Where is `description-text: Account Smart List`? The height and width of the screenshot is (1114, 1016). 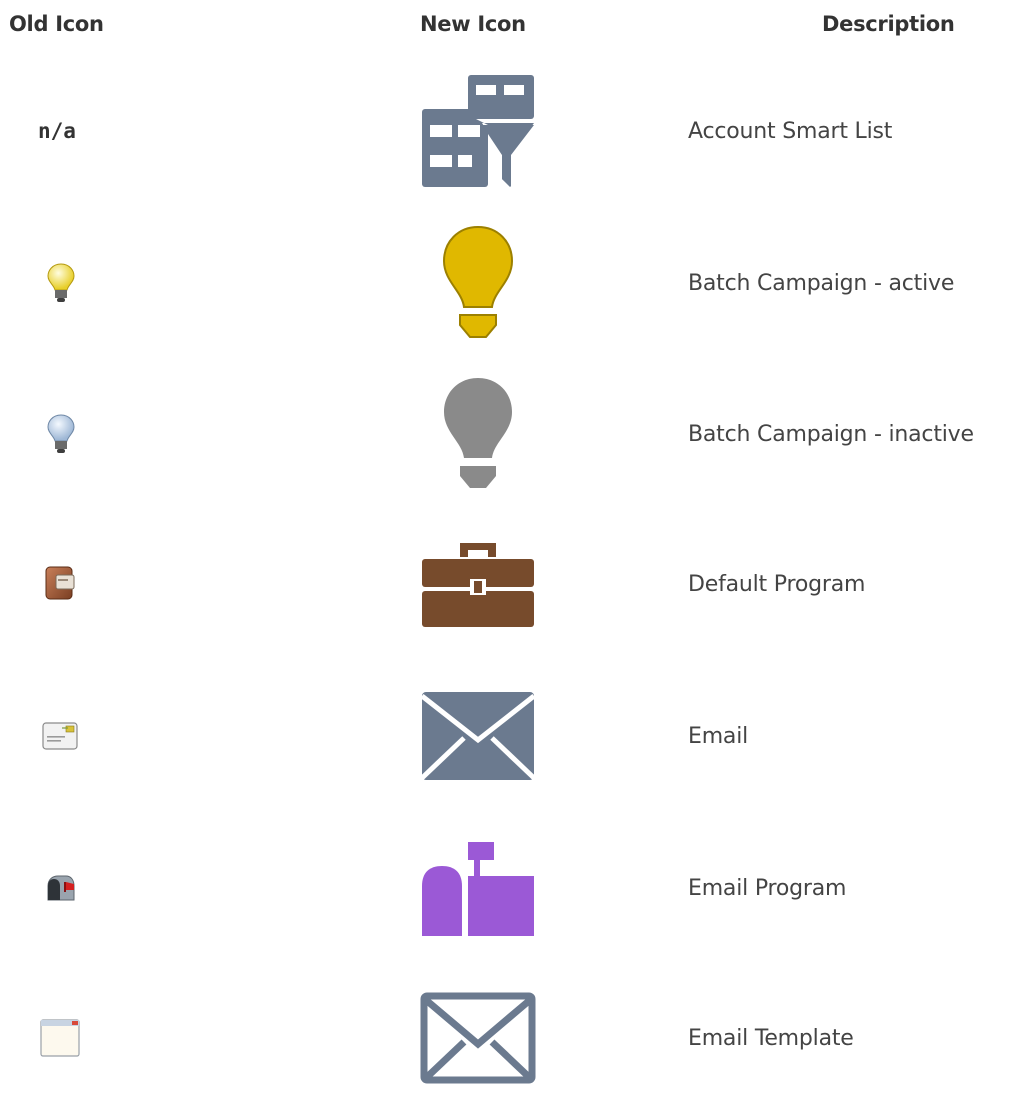 description-text: Account Smart List is located at coordinates (790, 131).